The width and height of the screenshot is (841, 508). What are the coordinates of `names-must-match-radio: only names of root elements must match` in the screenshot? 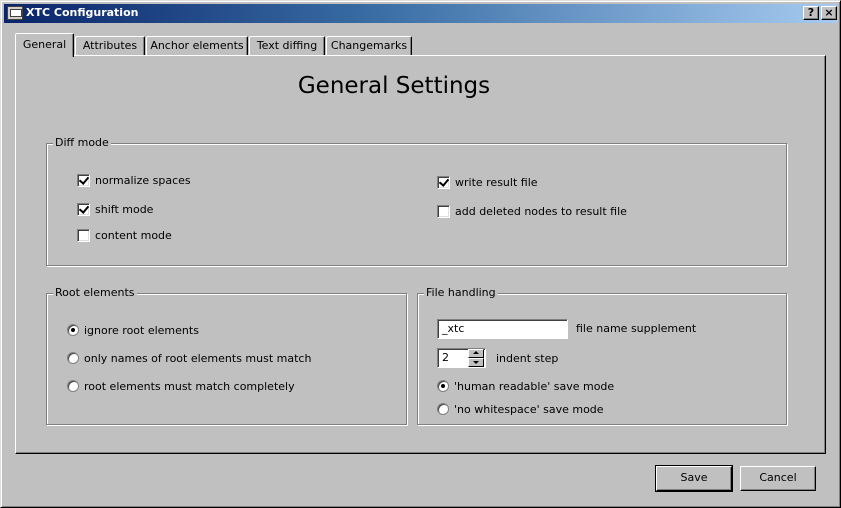 It's located at (189, 359).